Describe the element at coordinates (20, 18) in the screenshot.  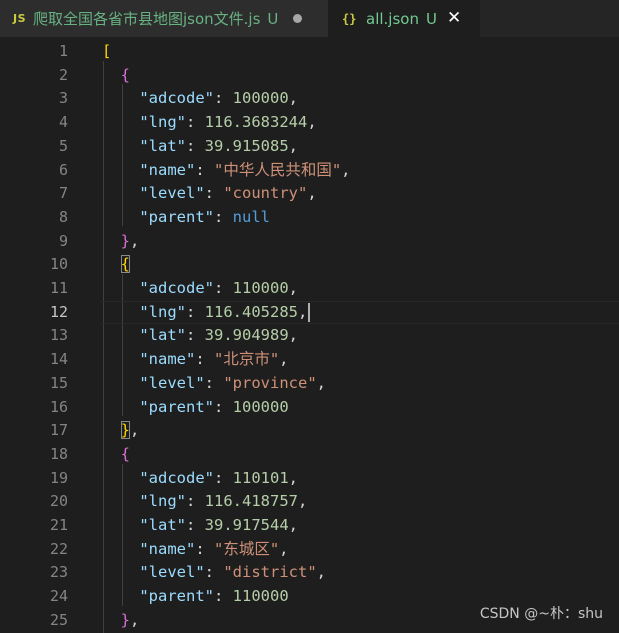
I see `javascript-file-icon: JS` at that location.